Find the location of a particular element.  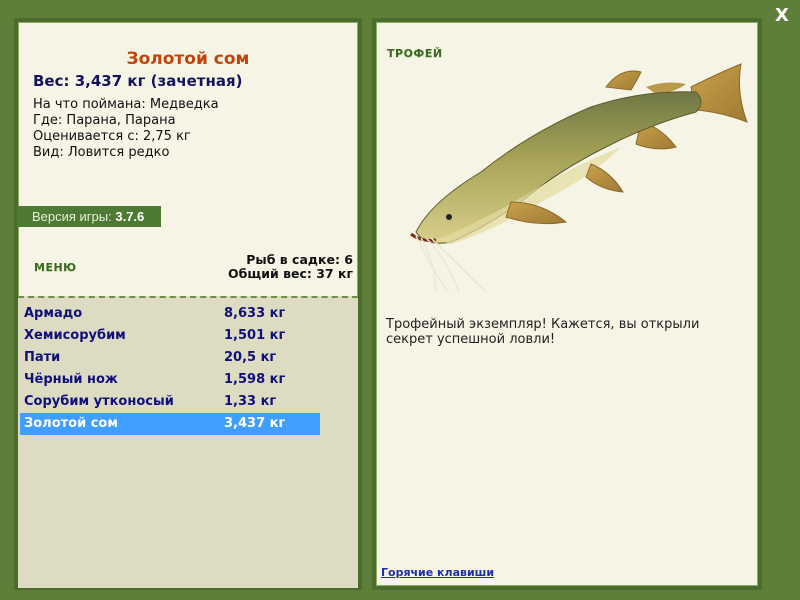

catch-list-row: Сорубим утконосый 1,33 кг is located at coordinates (170, 402).